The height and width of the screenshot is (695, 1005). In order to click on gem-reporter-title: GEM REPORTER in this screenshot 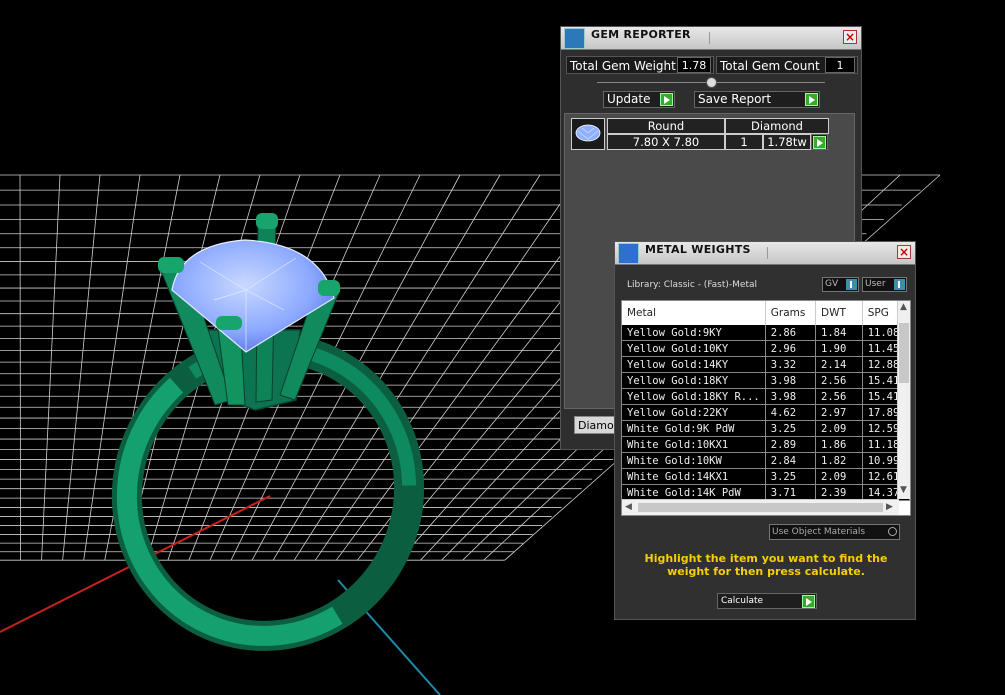, I will do `click(641, 34)`.